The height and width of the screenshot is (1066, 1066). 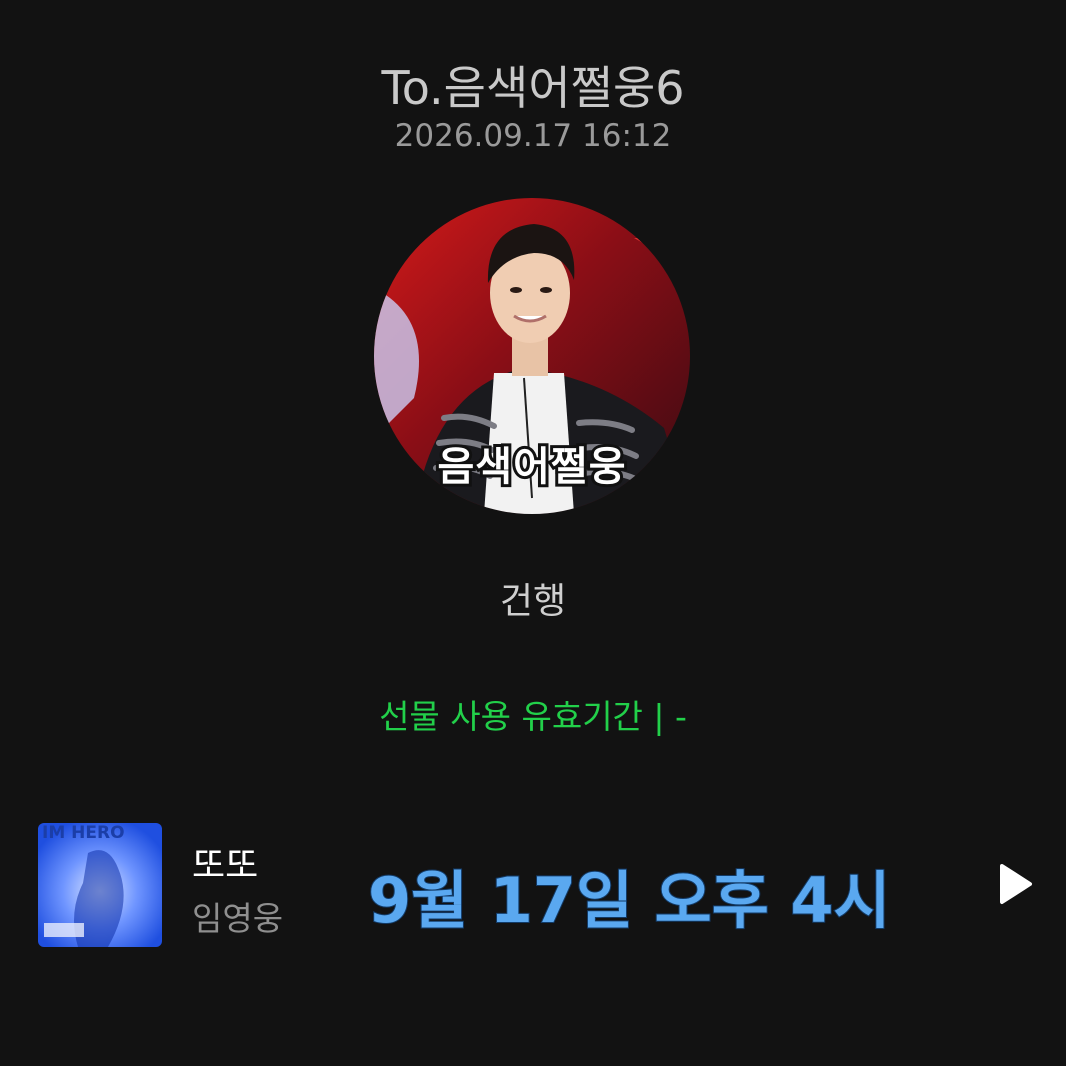 I want to click on timestamp: 2026.09.17 16:12, so click(x=533, y=136).